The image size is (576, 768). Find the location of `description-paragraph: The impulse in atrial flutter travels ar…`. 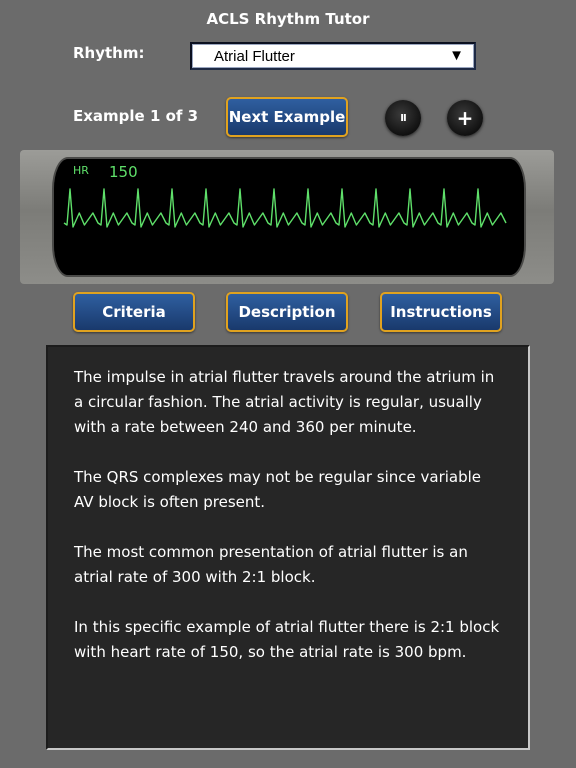

description-paragraph: The impulse in atrial flutter travels ar… is located at coordinates (284, 402).